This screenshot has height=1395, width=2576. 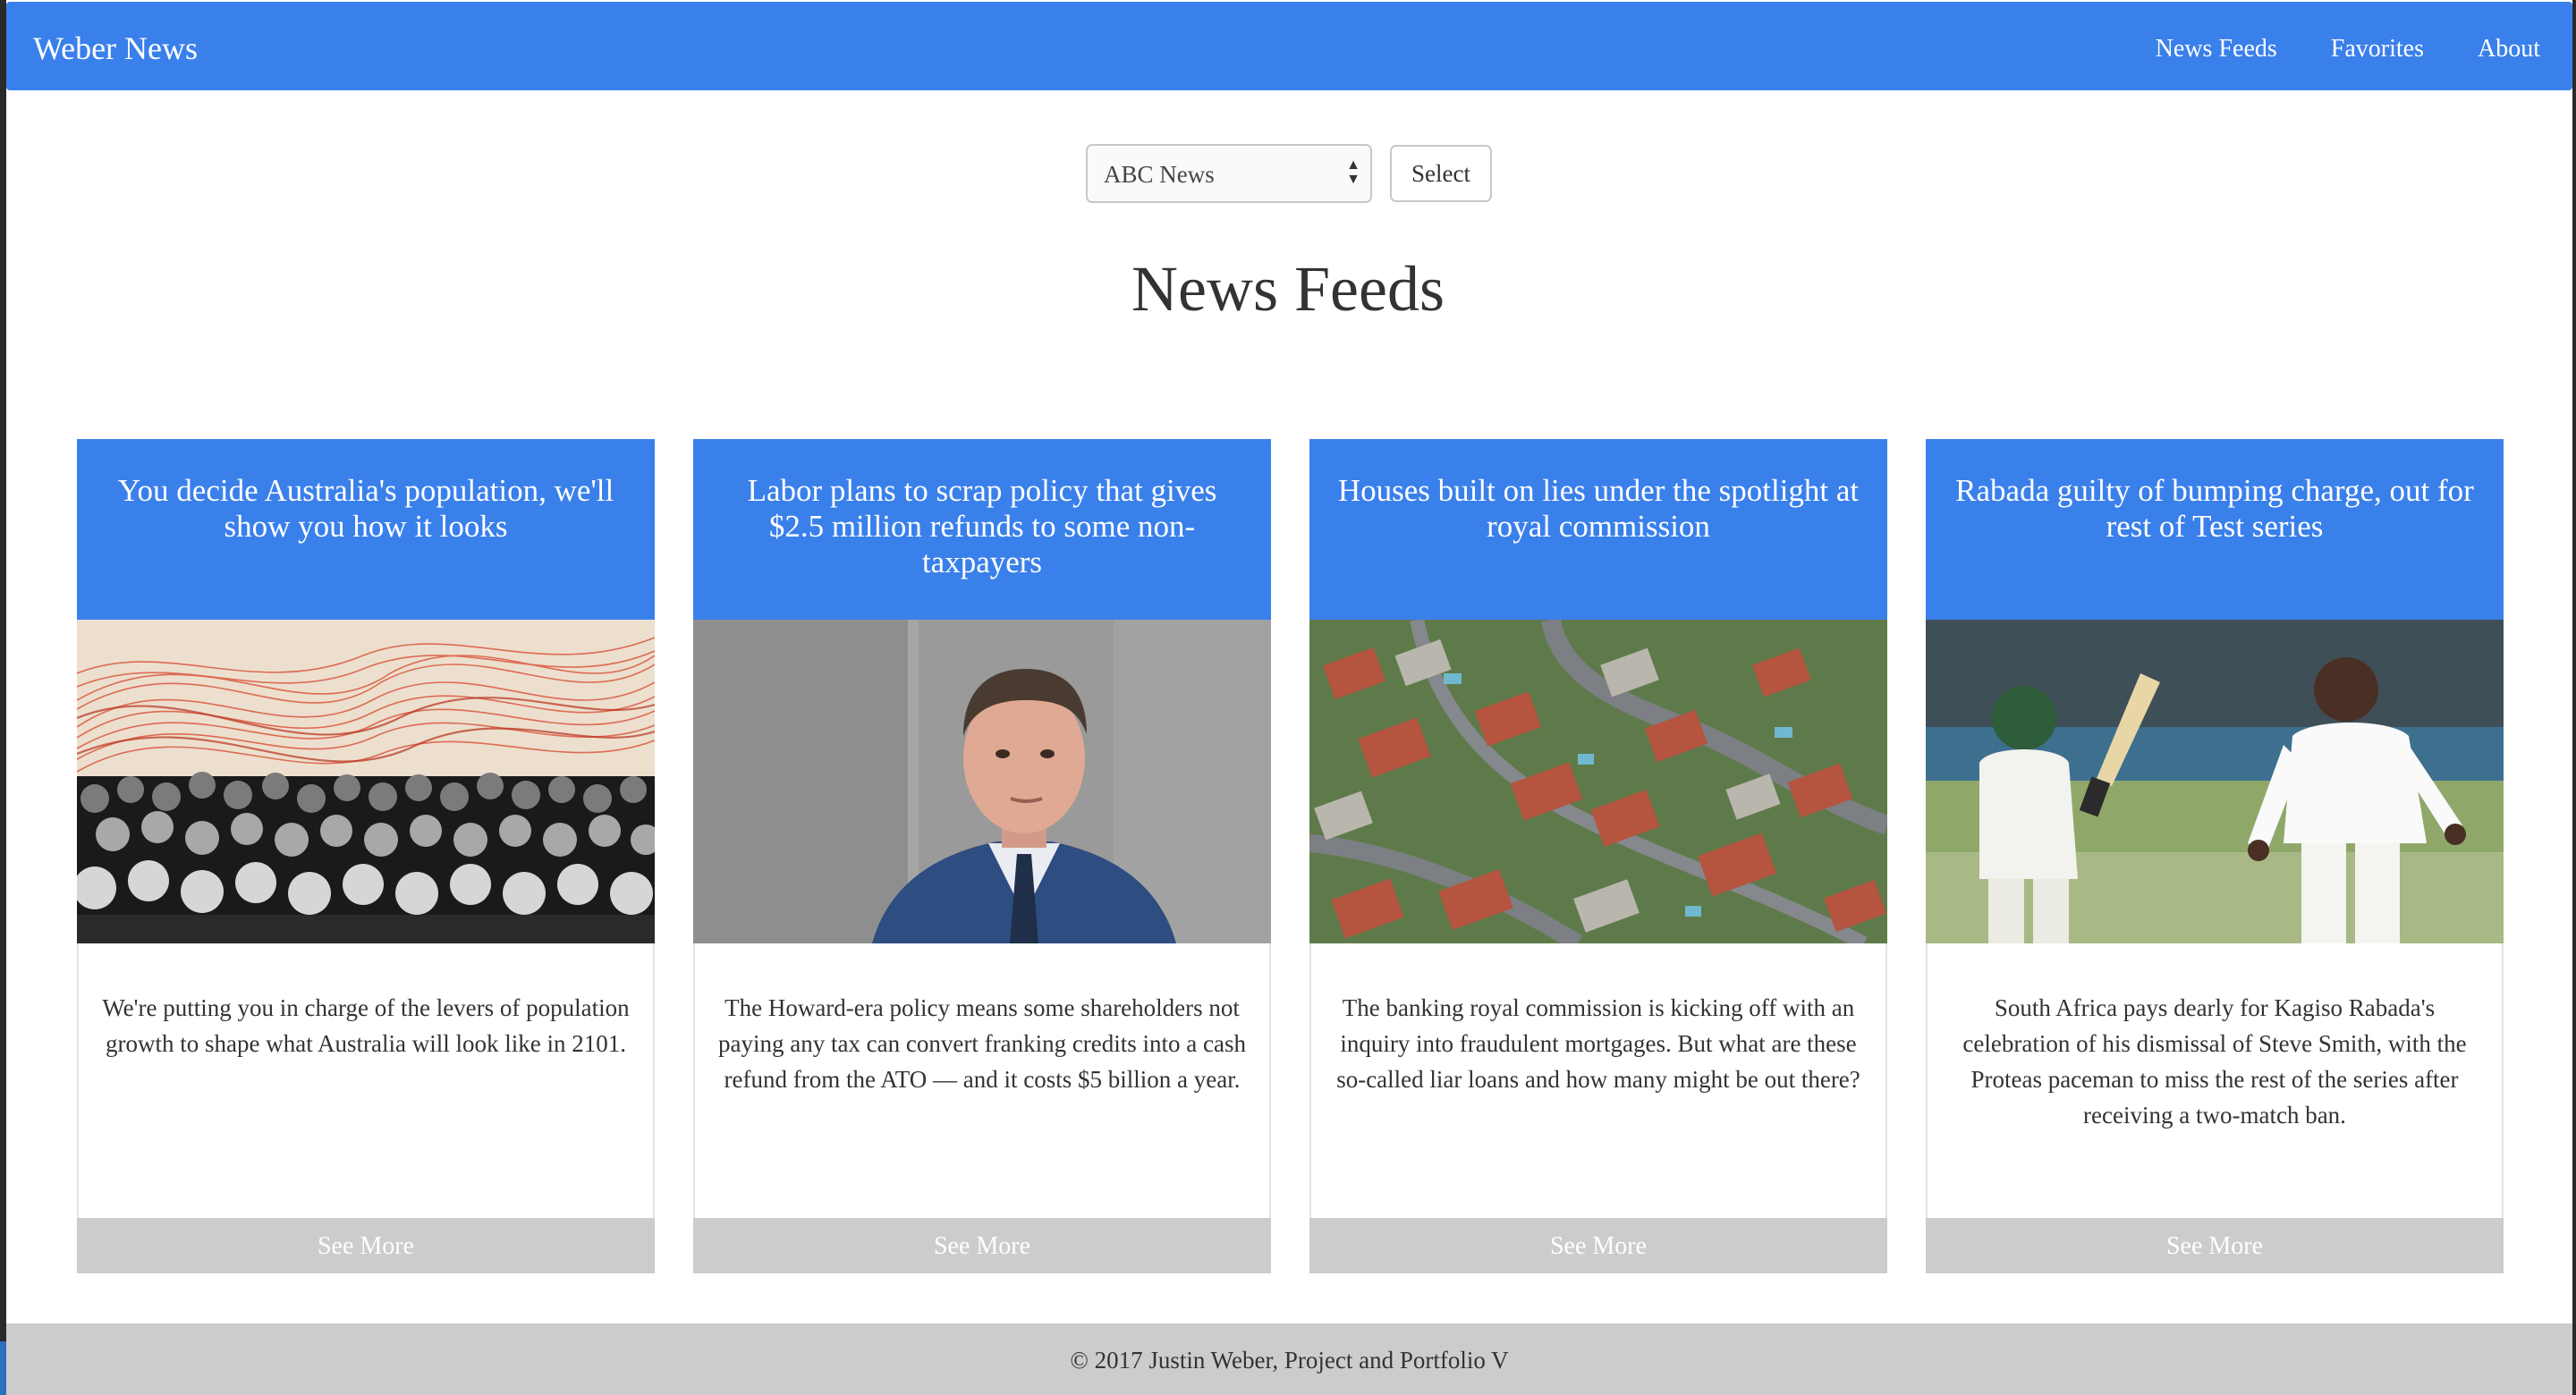 What do you see at coordinates (1441, 173) in the screenshot?
I see `select-button: Select` at bounding box center [1441, 173].